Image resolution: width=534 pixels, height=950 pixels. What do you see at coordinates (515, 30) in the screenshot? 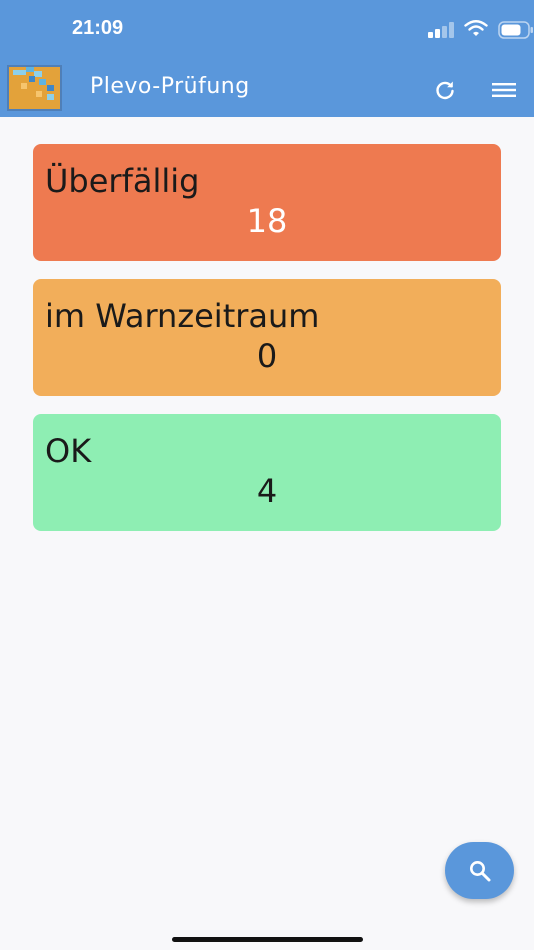
I see `battery-icon` at bounding box center [515, 30].